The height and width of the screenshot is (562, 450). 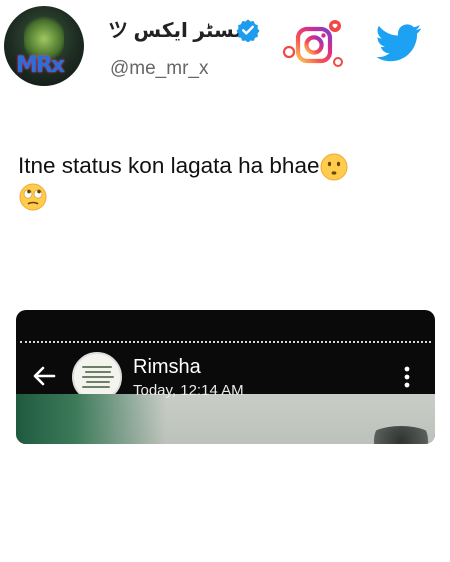 I want to click on more-vert-icon, so click(x=407, y=377).